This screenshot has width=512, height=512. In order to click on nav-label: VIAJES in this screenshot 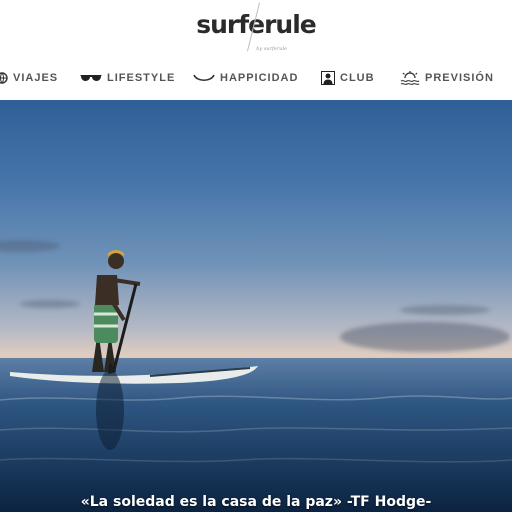, I will do `click(36, 78)`.